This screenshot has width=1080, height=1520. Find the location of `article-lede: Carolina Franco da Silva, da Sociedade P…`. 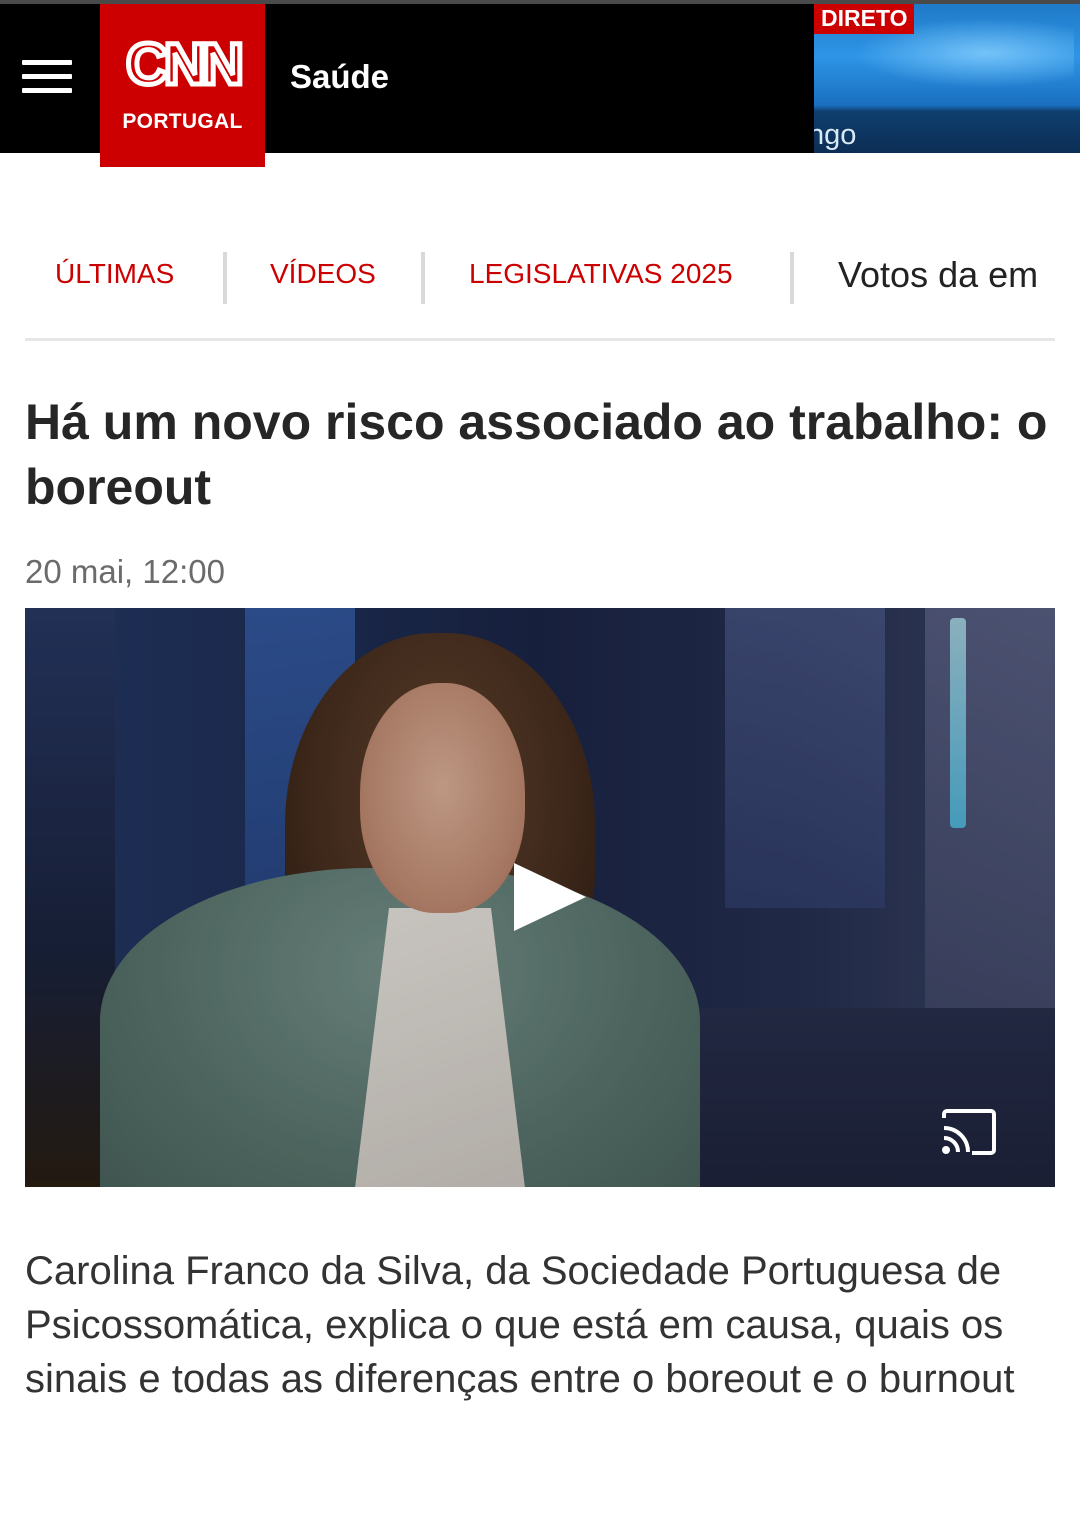

article-lede: Carolina Franco da Silva, da Sociedade P… is located at coordinates (520, 1325).